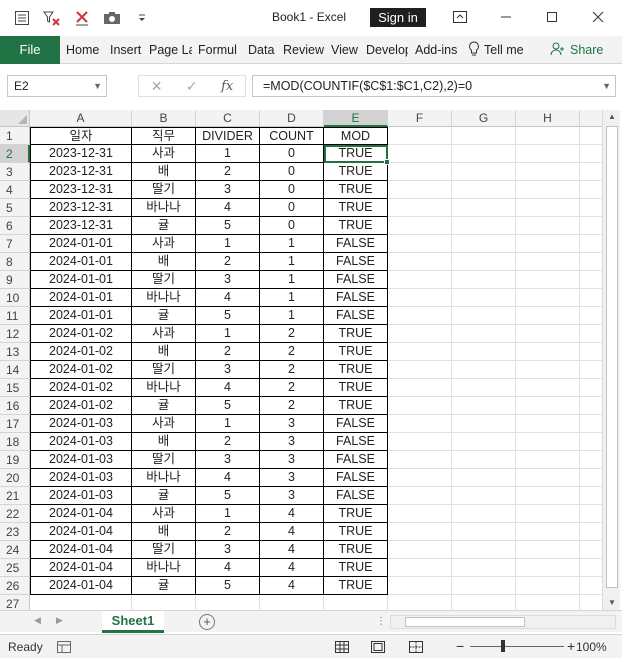  What do you see at coordinates (228, 136) in the screenshot?
I see `header-cell: DIVIDER` at bounding box center [228, 136].